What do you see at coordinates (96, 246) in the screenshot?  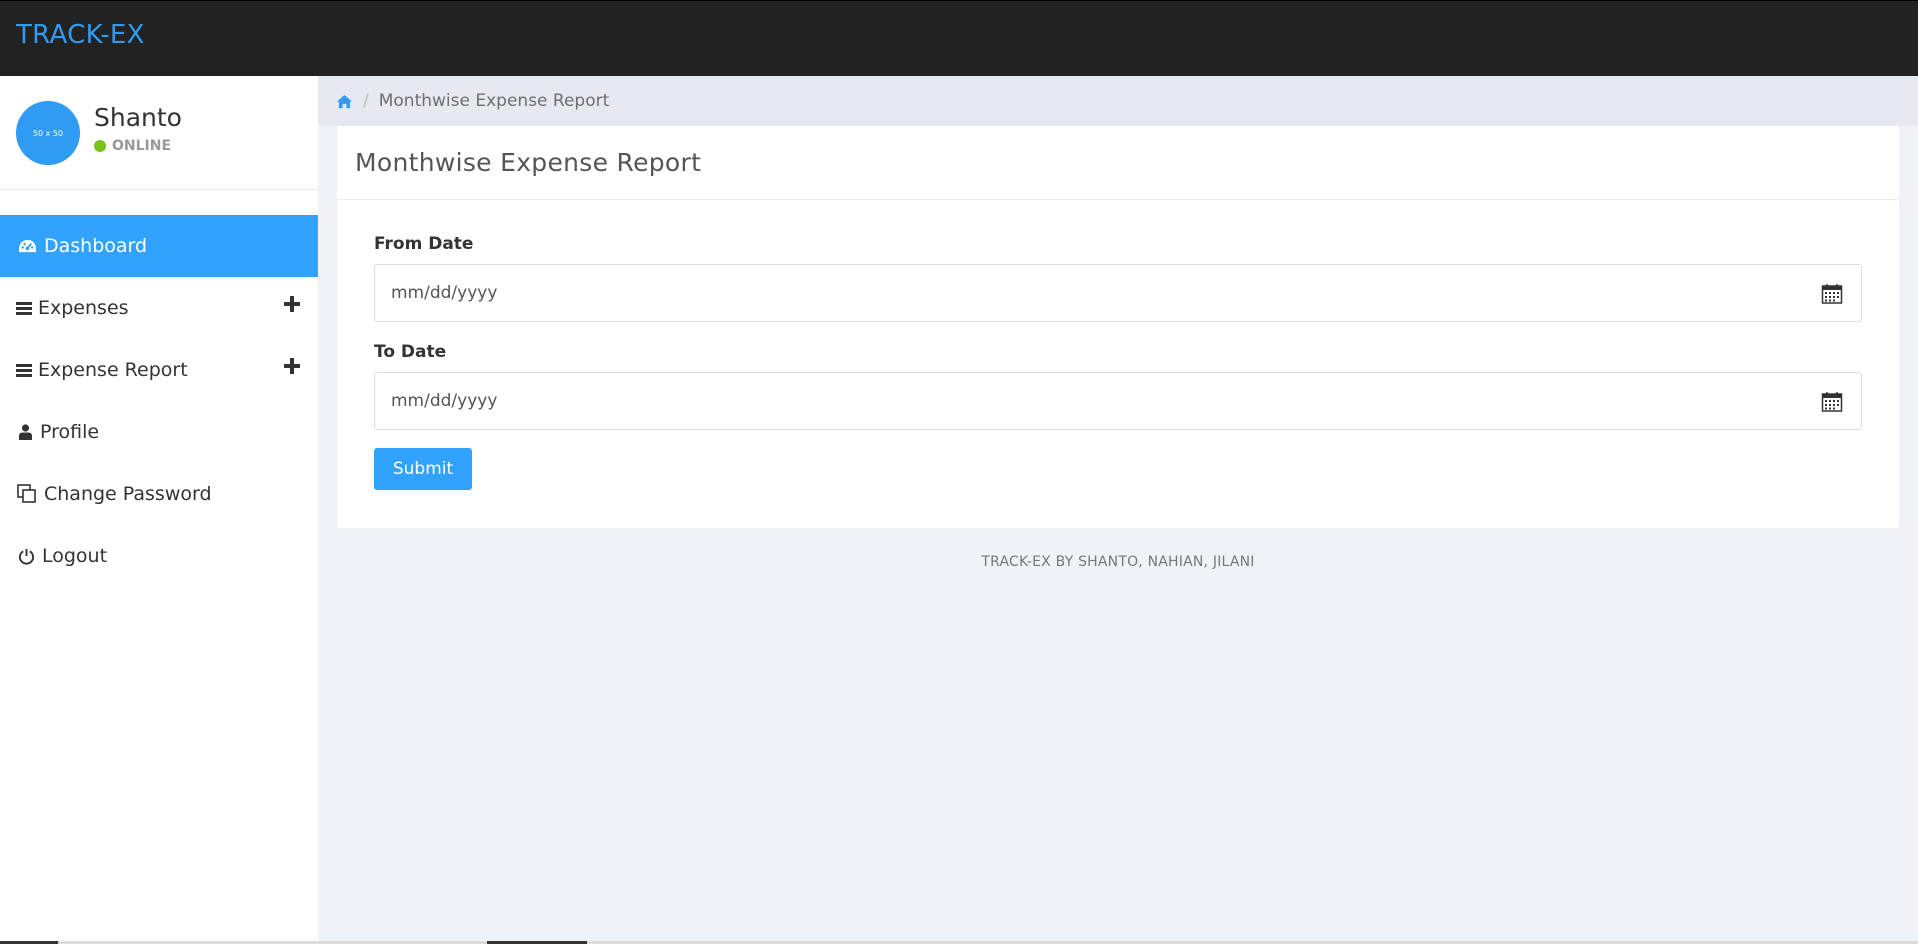 I see `sidebar-item-label: Dashboard` at bounding box center [96, 246].